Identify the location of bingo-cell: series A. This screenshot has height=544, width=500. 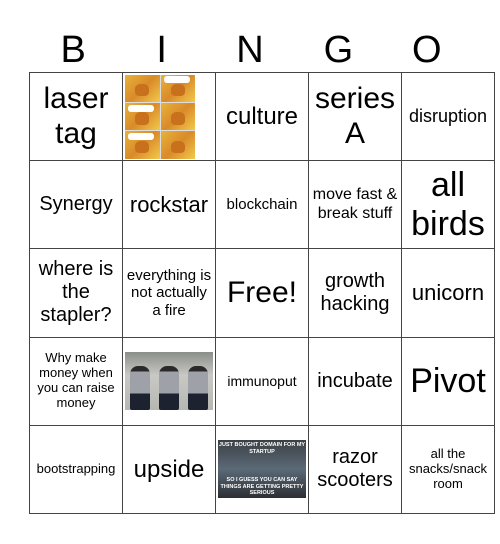
(355, 116).